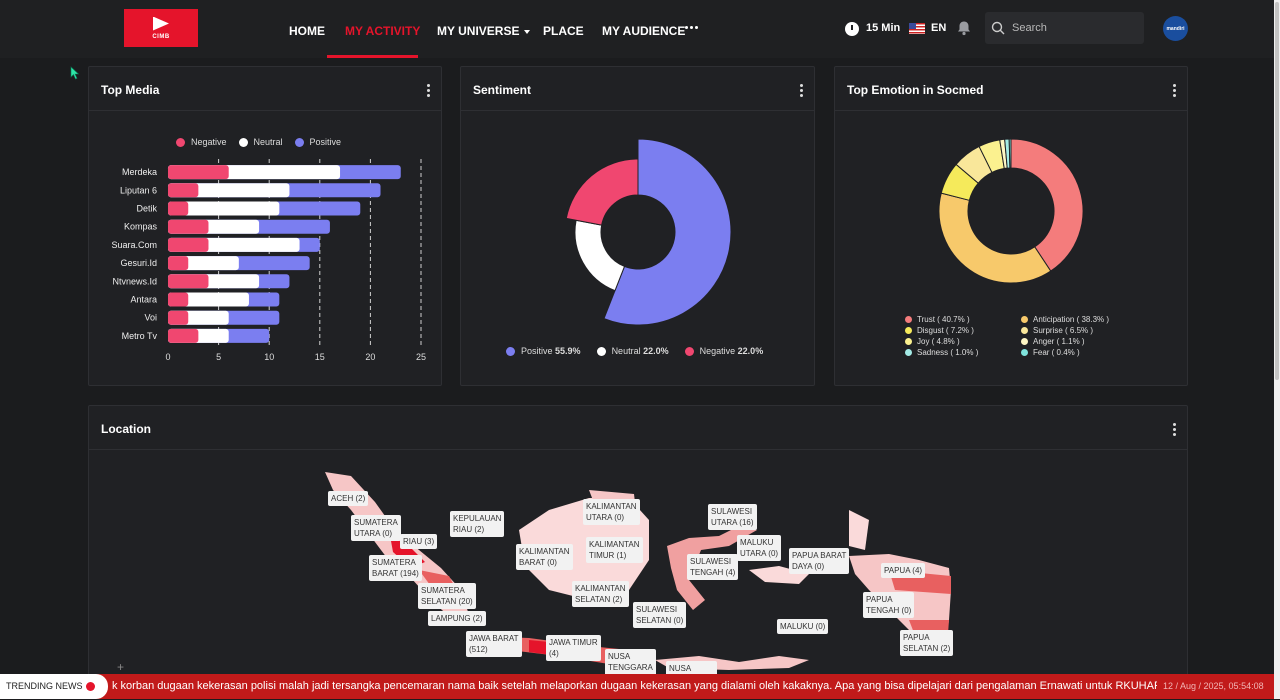 This screenshot has height=700, width=1280. What do you see at coordinates (713, 567) in the screenshot?
I see `map-region-label: SULAWESI TENGAH (4)` at bounding box center [713, 567].